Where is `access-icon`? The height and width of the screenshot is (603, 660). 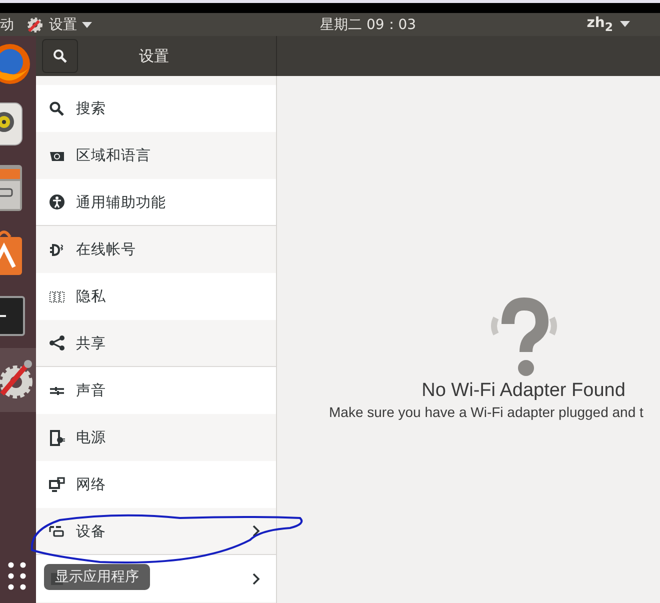
access-icon is located at coordinates (57, 202).